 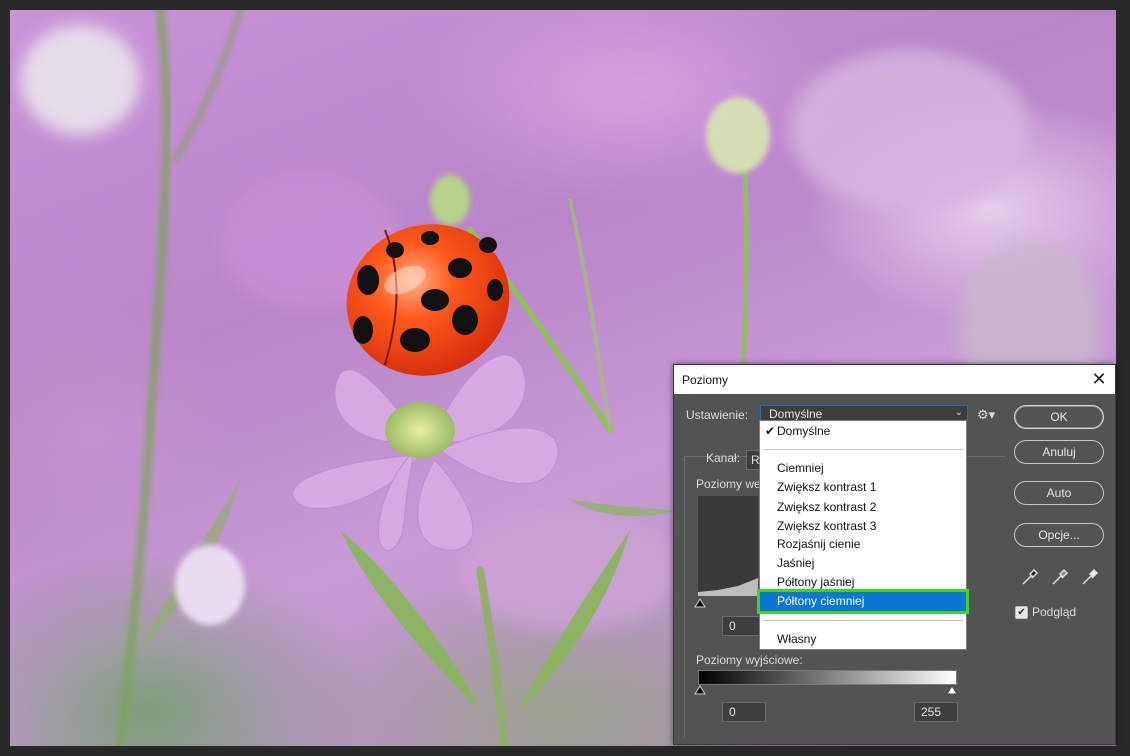 What do you see at coordinates (863, 468) in the screenshot?
I see `preset-item-darker: Ciemniej` at bounding box center [863, 468].